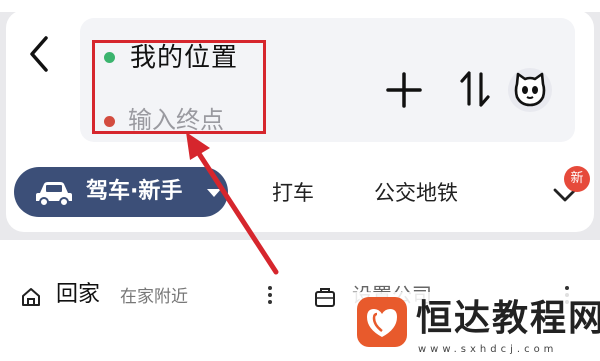  I want to click on cat-avatar-icon, so click(530, 89).